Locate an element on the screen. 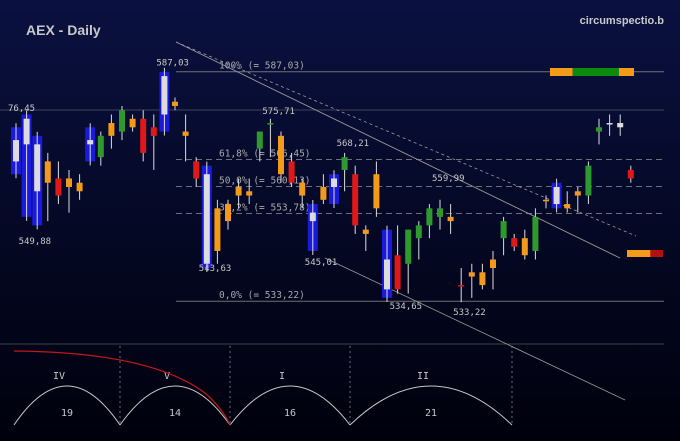 The height and width of the screenshot is (441, 680). price-label: 587,03 is located at coordinates (172, 64).